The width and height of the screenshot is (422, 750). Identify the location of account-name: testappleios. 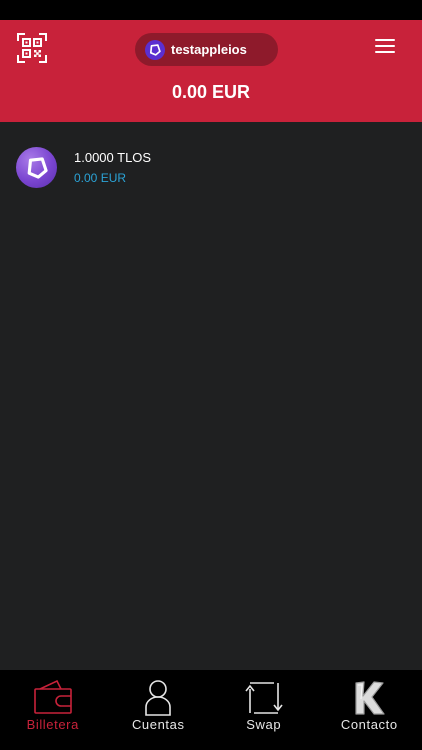
(209, 49).